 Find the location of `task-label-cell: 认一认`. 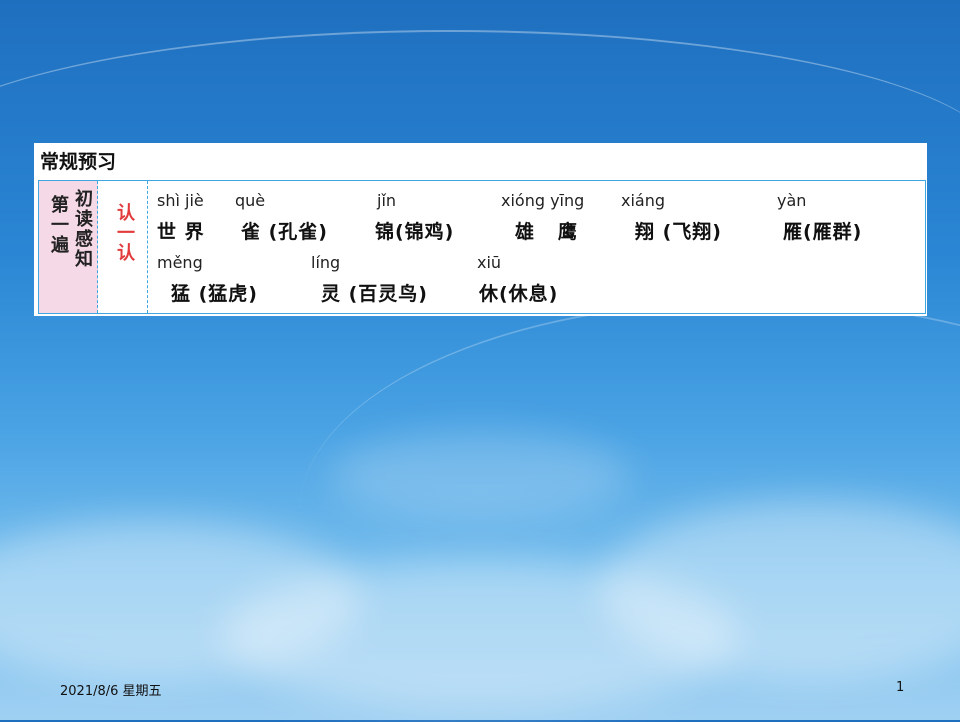

task-label-cell: 认一认 is located at coordinates (123, 247).